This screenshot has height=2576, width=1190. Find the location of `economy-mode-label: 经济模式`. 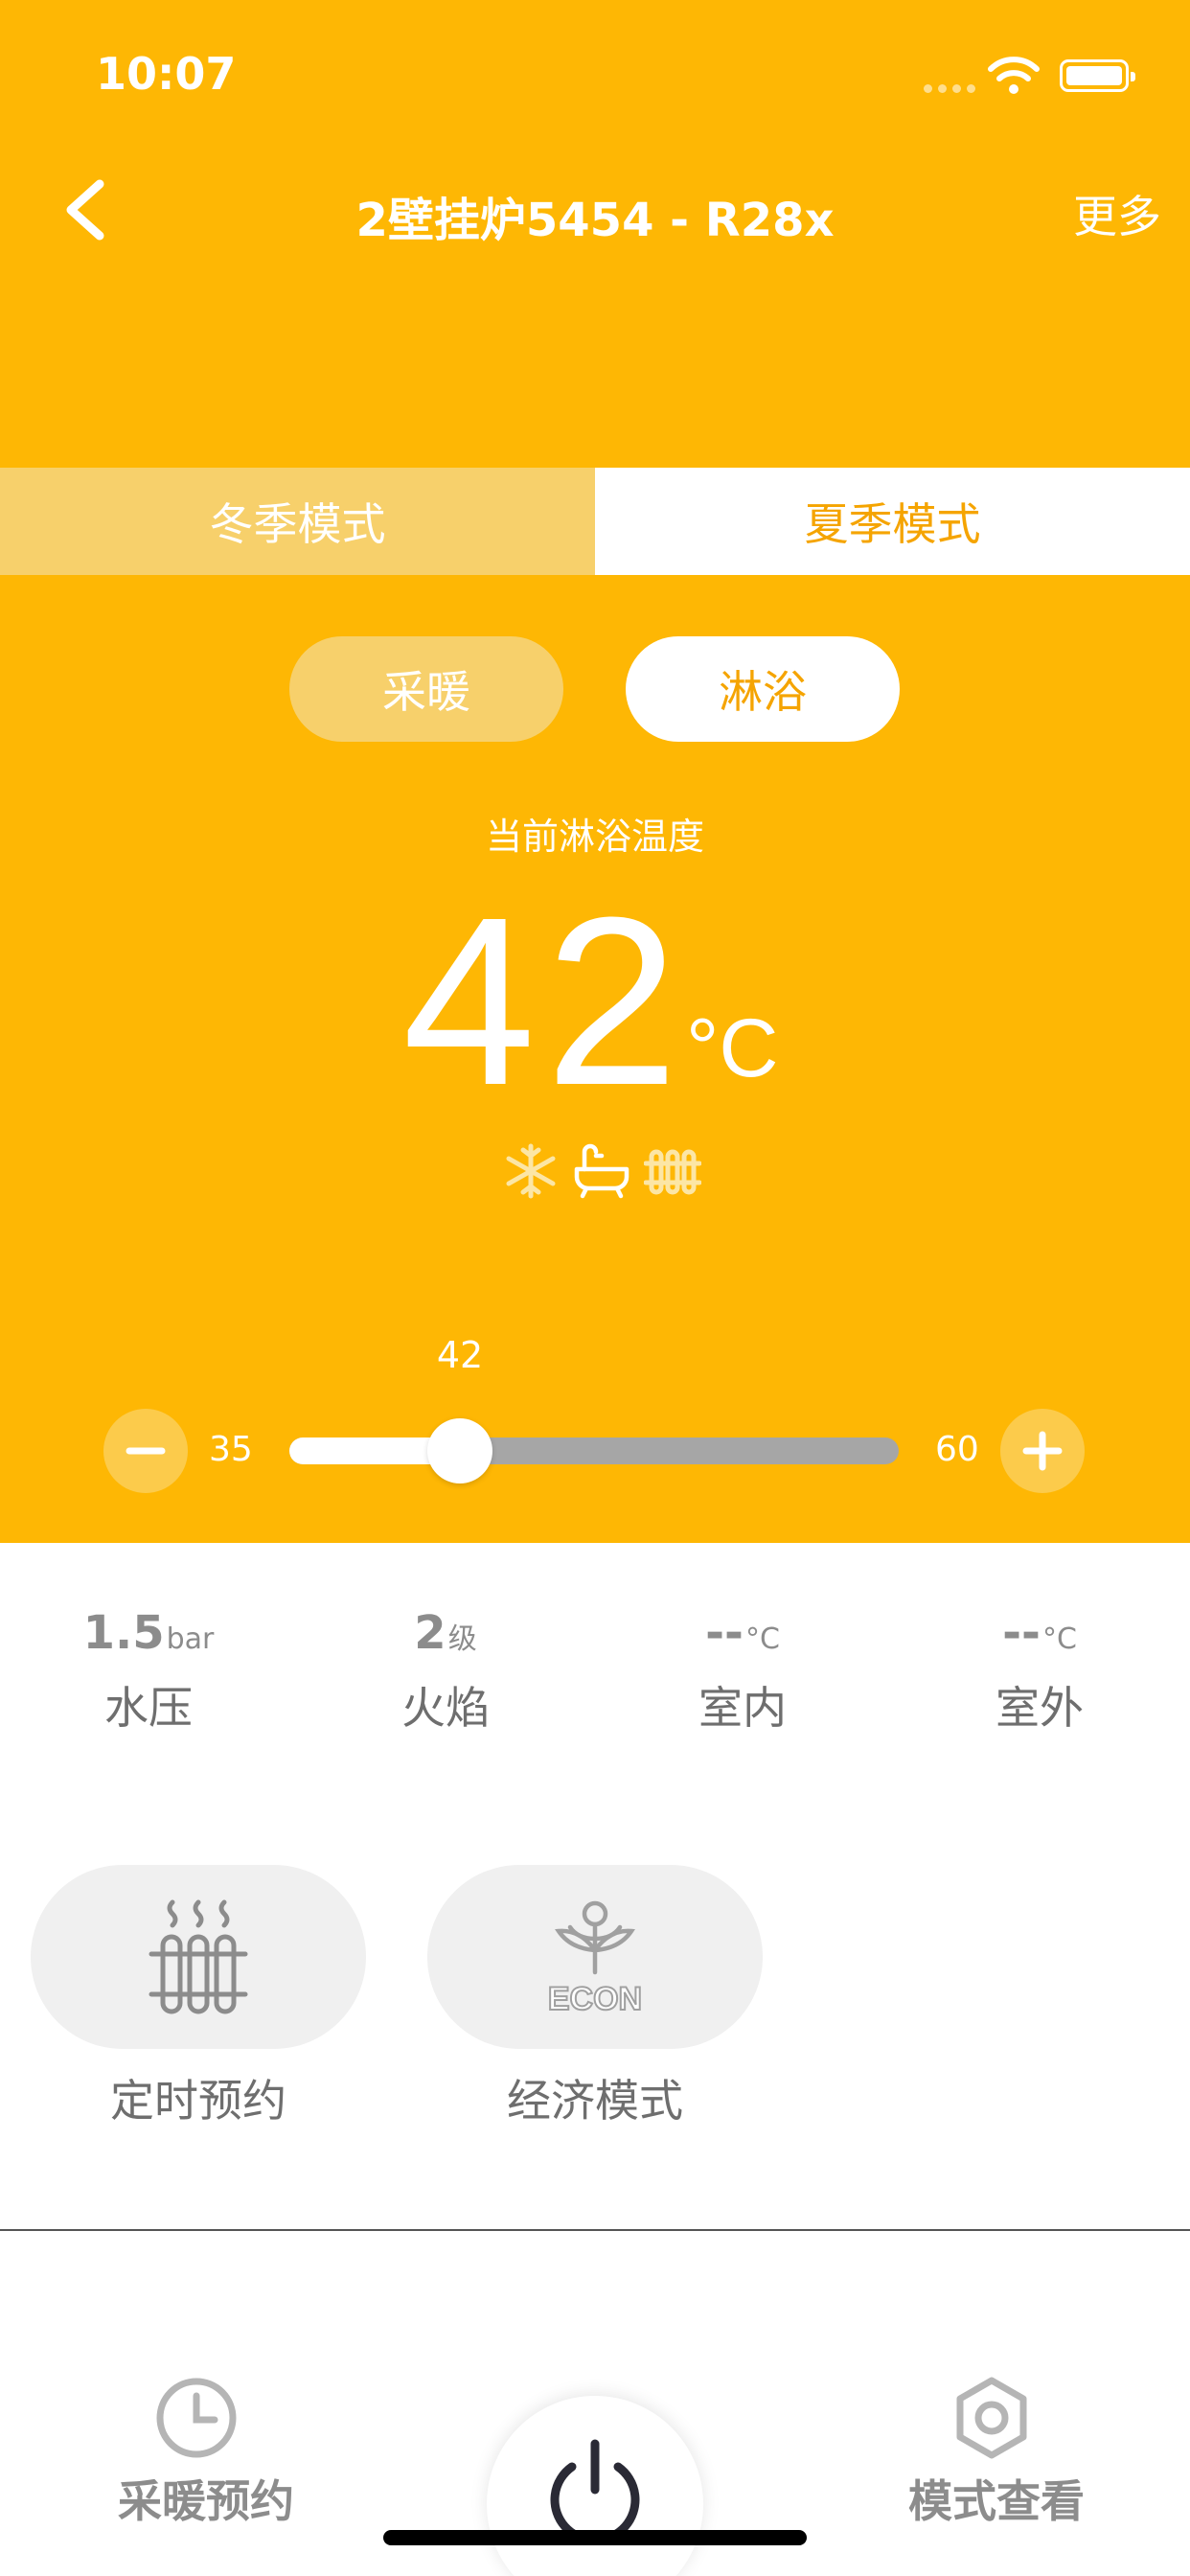

economy-mode-label: 经济模式 is located at coordinates (595, 2101).